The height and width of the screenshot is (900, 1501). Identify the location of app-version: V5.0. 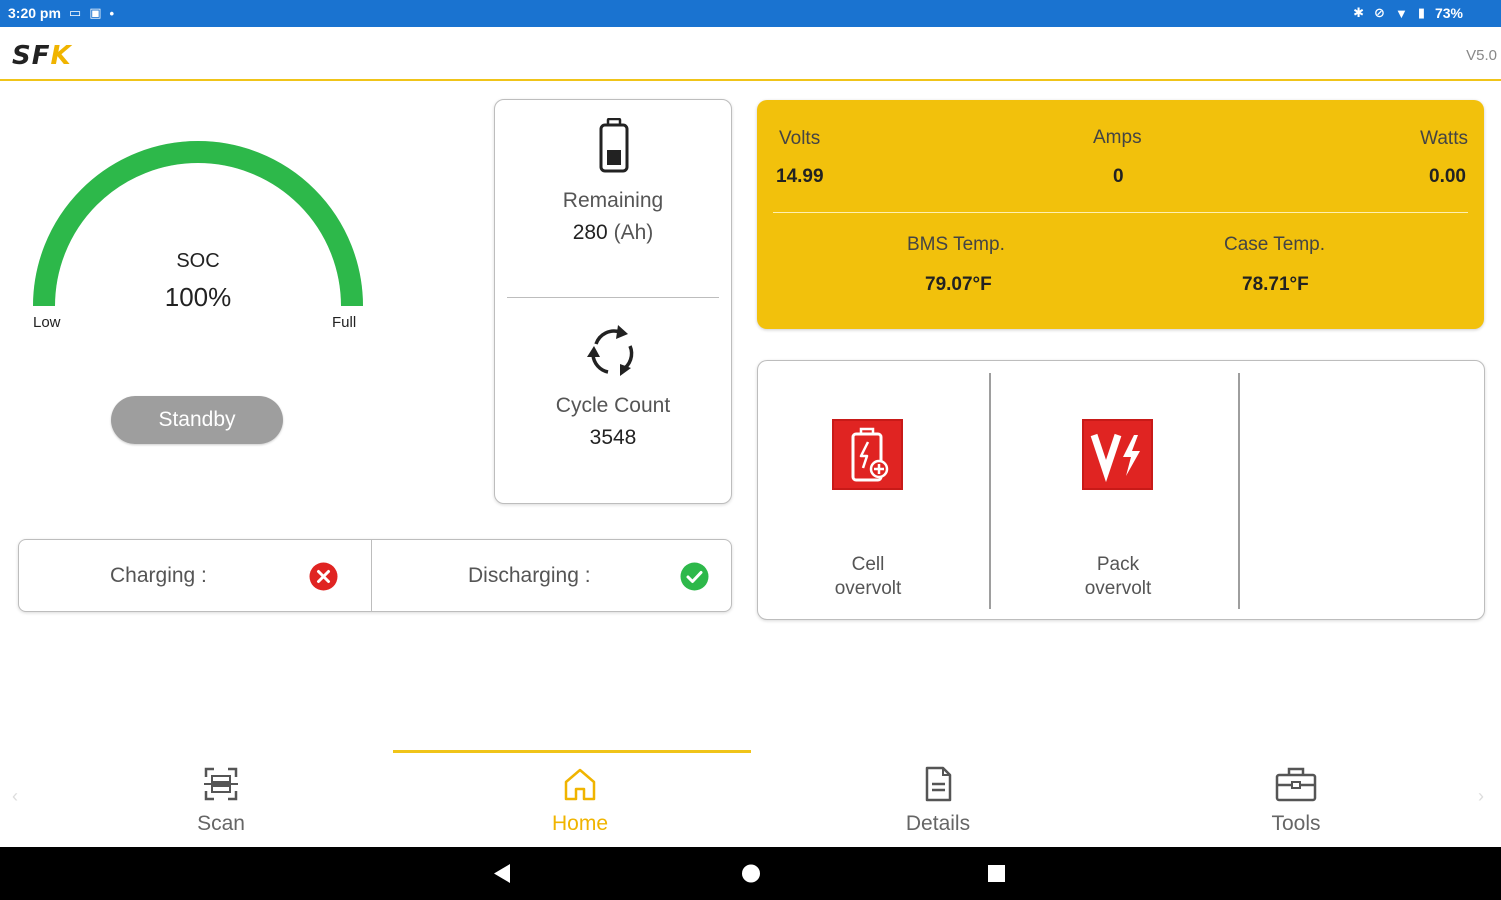
(1481, 55).